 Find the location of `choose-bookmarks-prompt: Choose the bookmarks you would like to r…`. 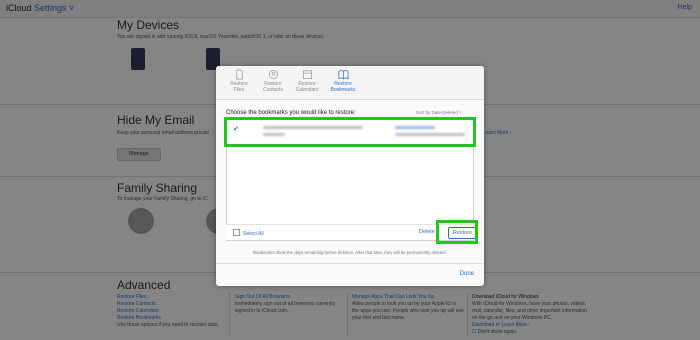

choose-bookmarks-prompt: Choose the bookmarks you would like to r… is located at coordinates (291, 113).